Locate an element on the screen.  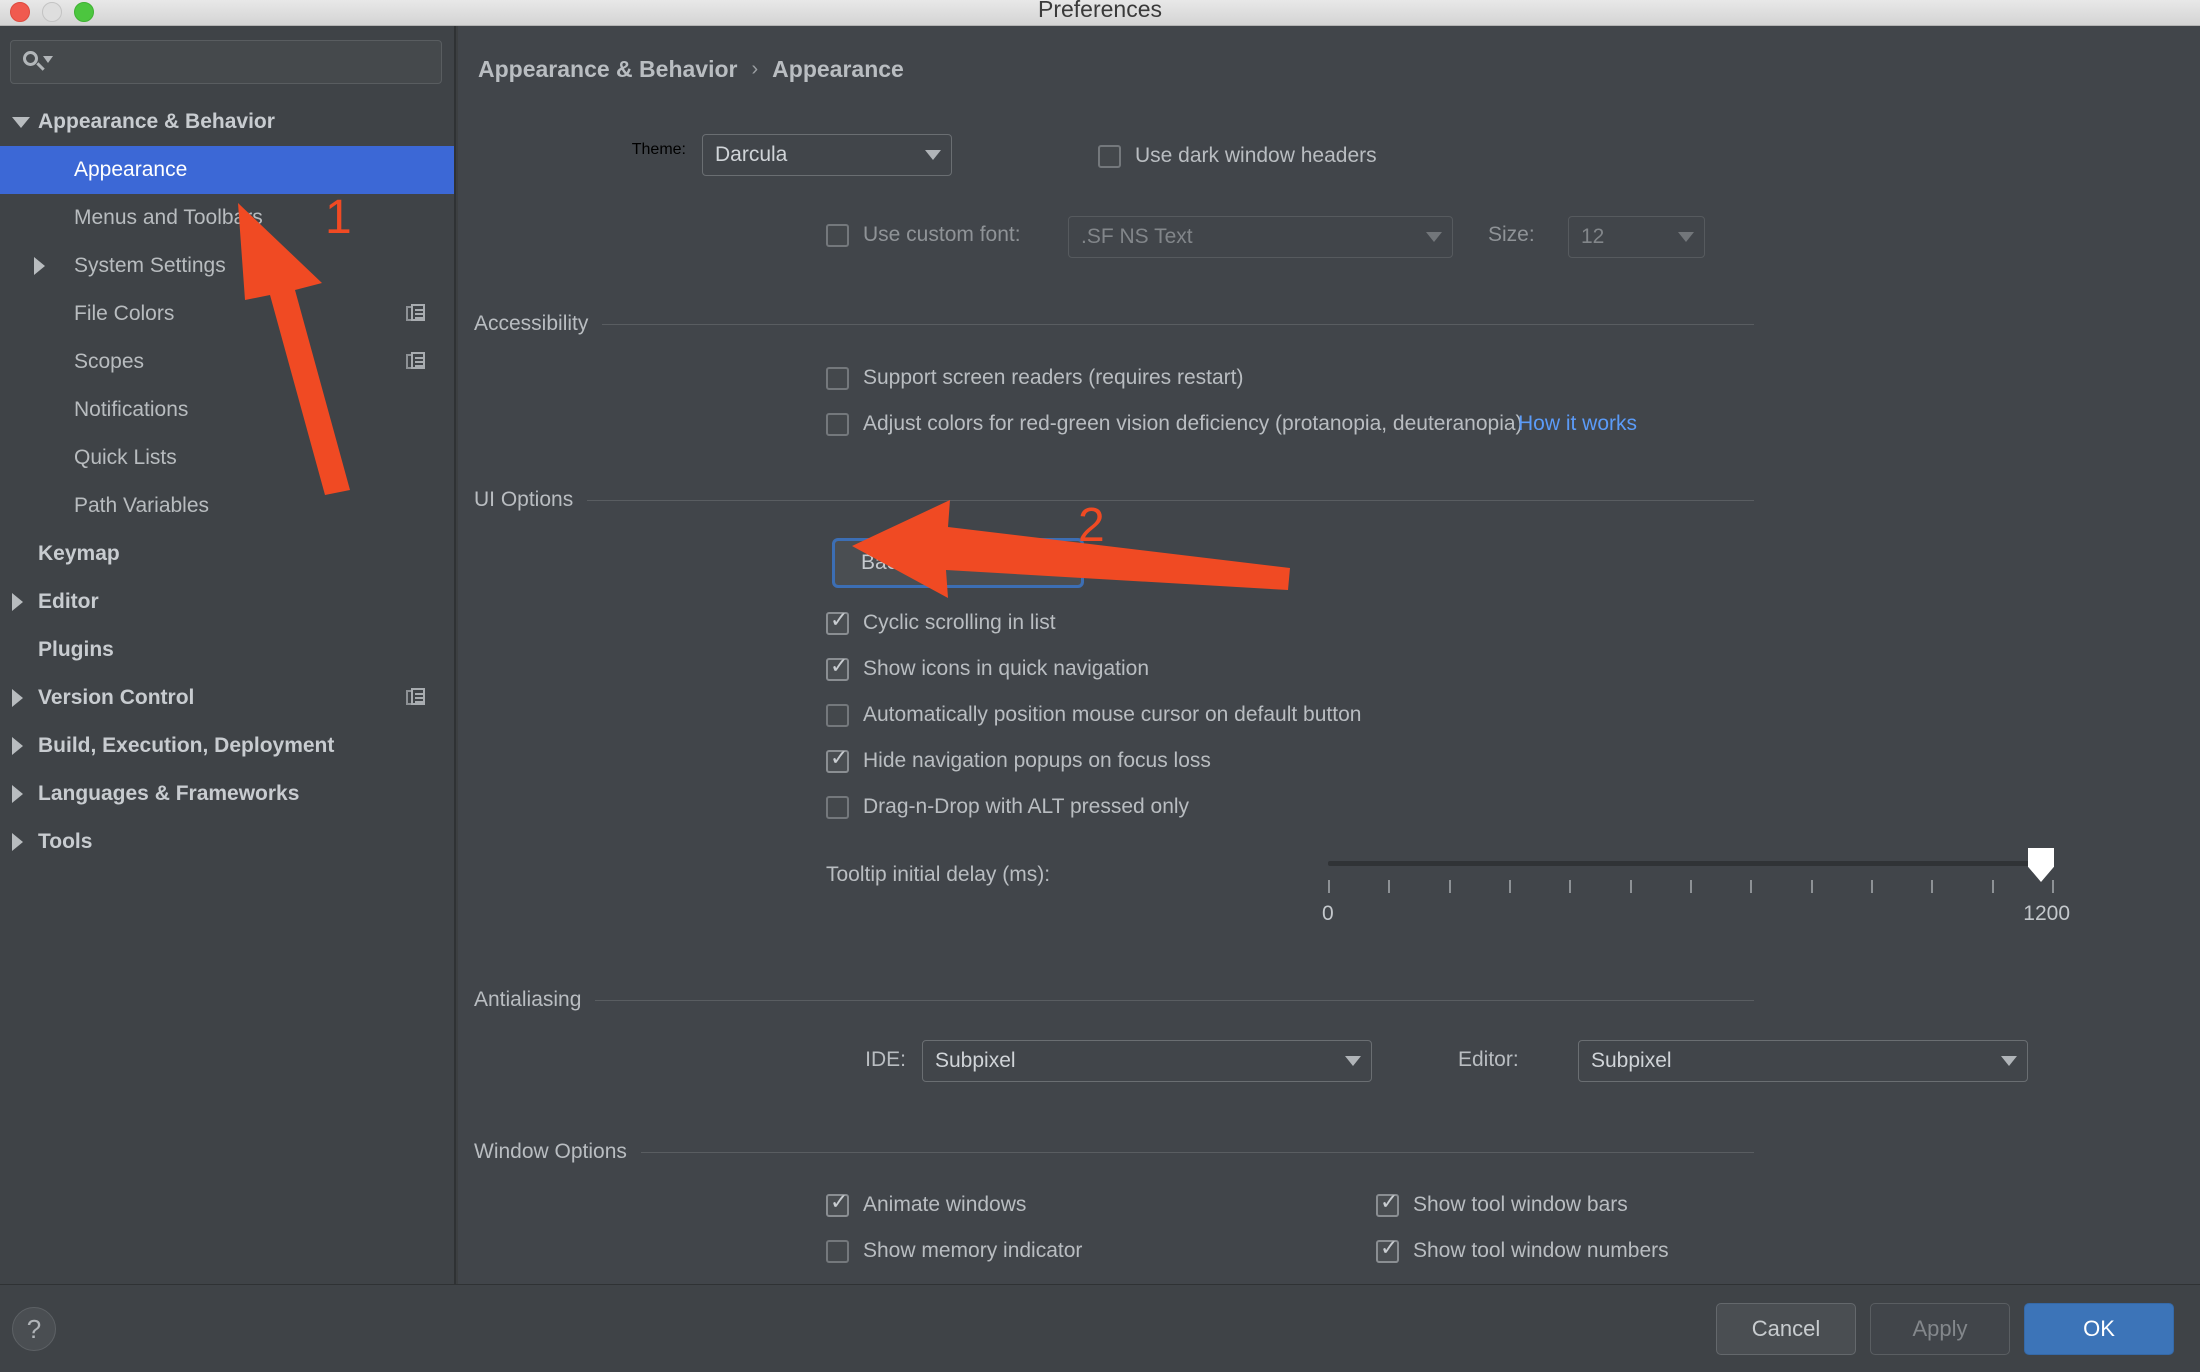
checkbox-label: Show icons in quick navigation is located at coordinates (1006, 668).